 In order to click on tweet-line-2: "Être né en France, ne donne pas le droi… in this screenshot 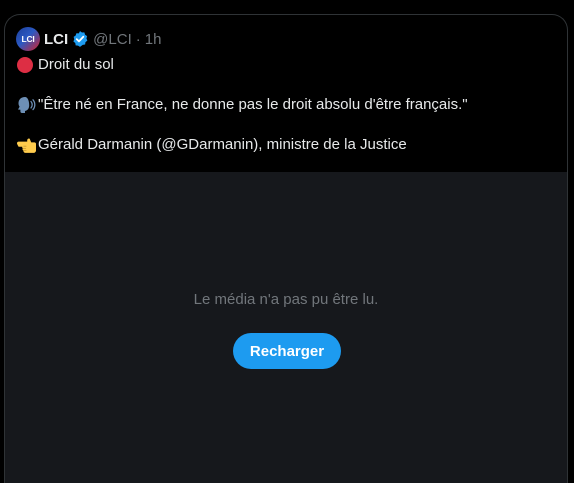, I will do `click(286, 105)`.